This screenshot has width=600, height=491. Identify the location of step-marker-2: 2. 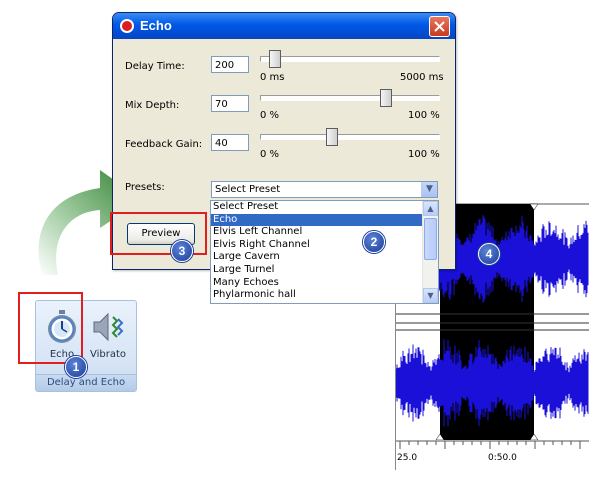
(374, 242).